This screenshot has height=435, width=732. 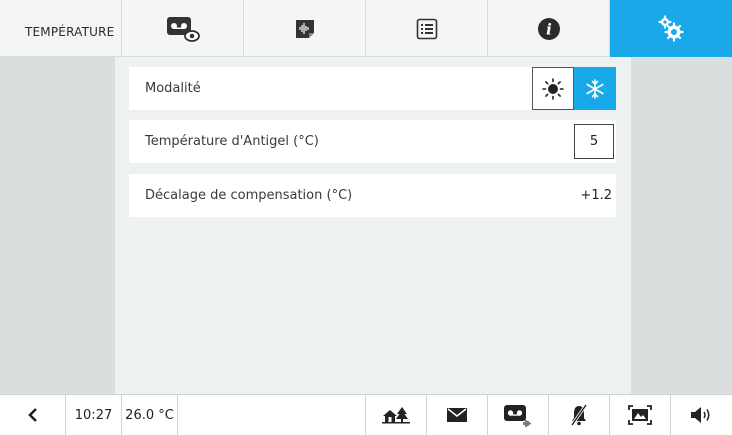 I want to click on sun-icon, so click(x=553, y=88).